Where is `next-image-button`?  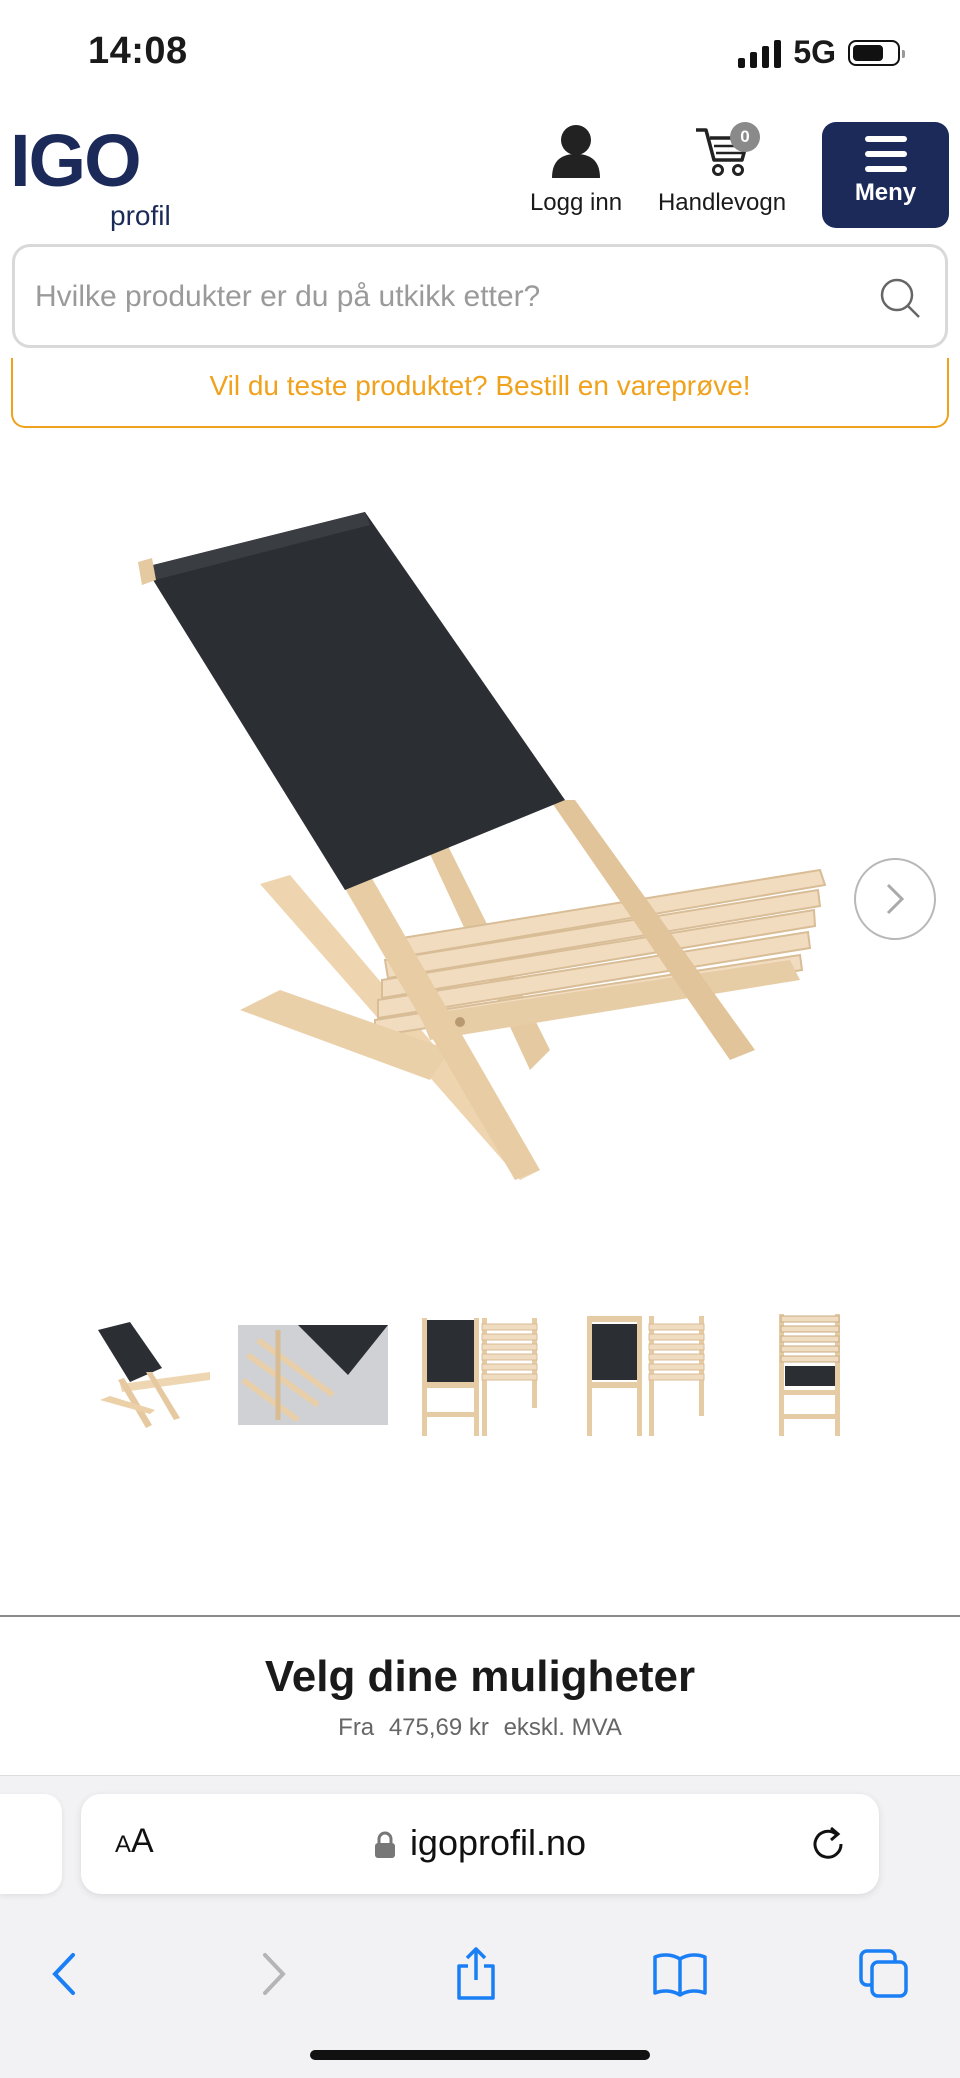
next-image-button is located at coordinates (895, 899).